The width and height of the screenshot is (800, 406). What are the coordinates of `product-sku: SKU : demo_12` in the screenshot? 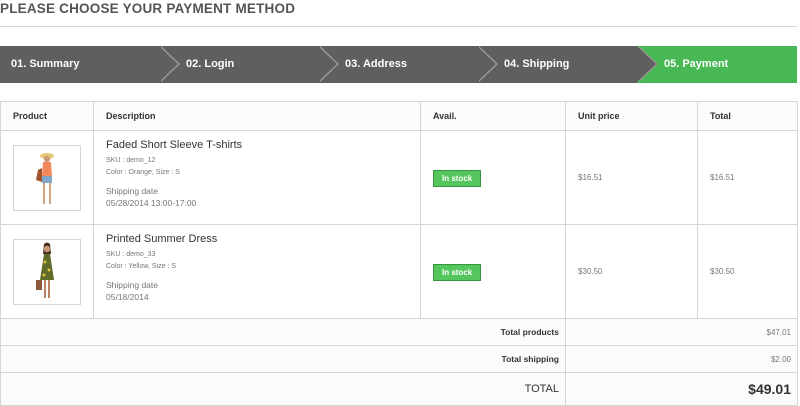 It's located at (131, 160).